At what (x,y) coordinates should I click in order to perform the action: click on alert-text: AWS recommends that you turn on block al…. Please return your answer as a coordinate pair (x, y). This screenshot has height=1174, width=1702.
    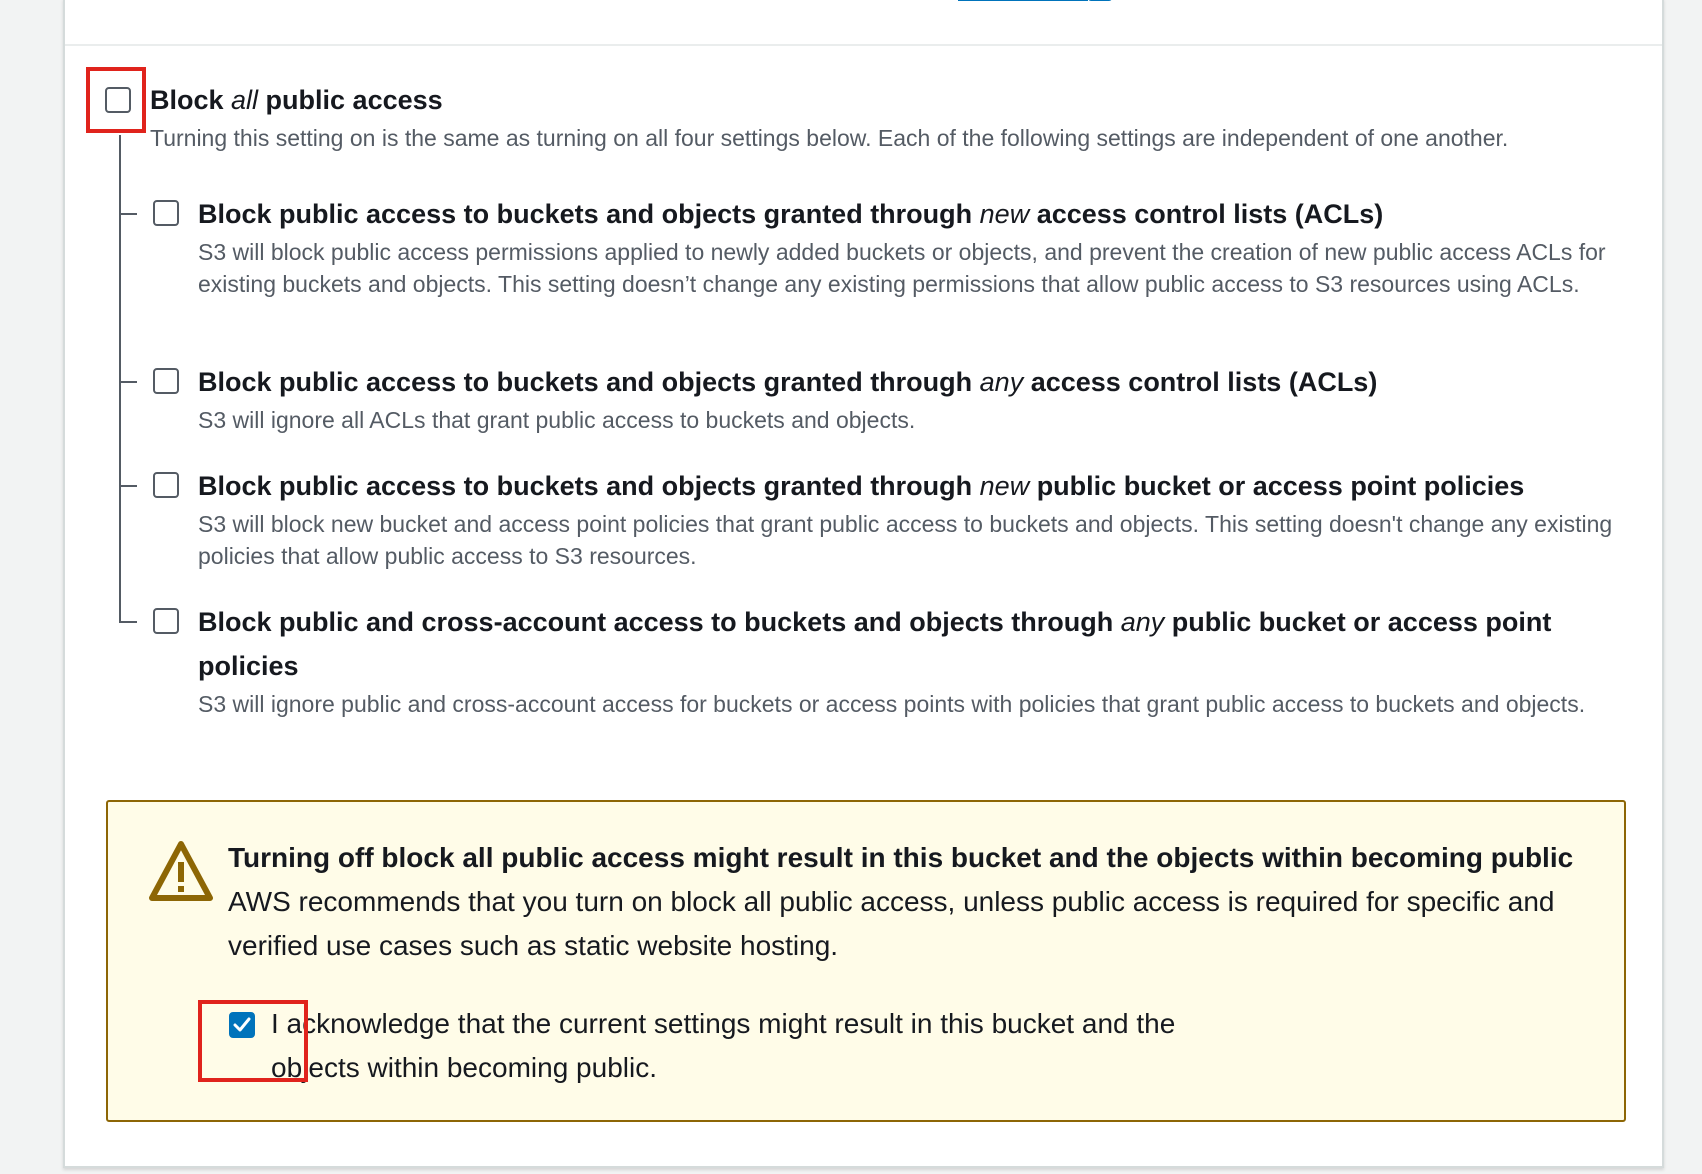
    Looking at the image, I should click on (891, 923).